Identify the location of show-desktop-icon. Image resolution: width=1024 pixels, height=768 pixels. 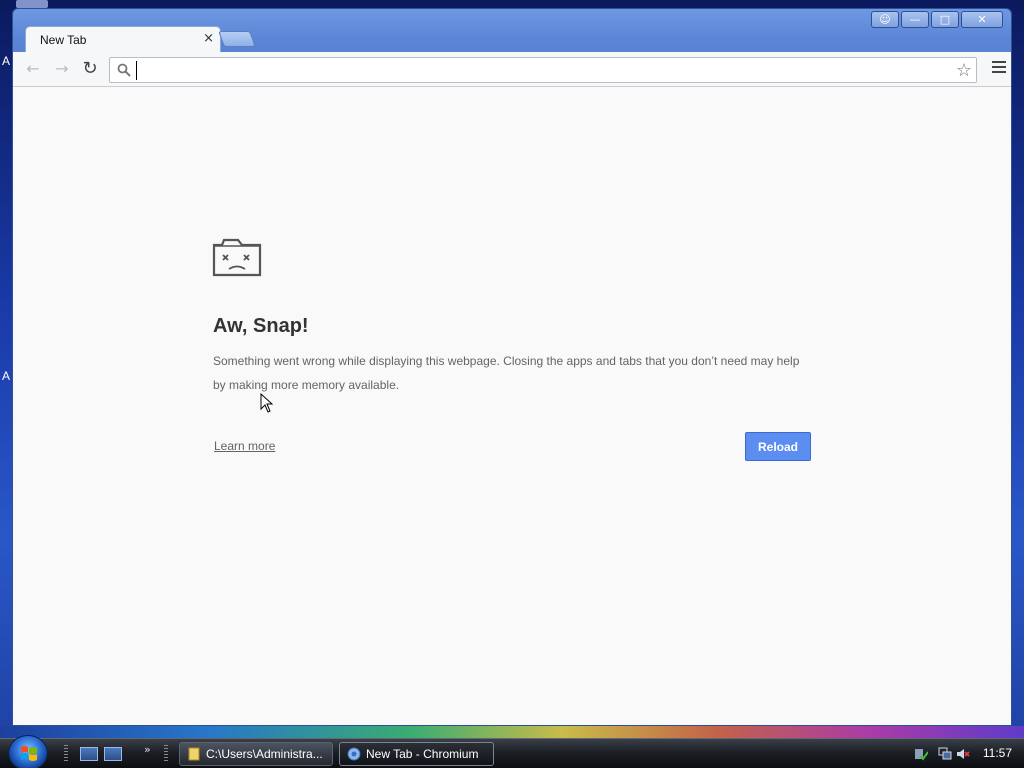
(89, 754).